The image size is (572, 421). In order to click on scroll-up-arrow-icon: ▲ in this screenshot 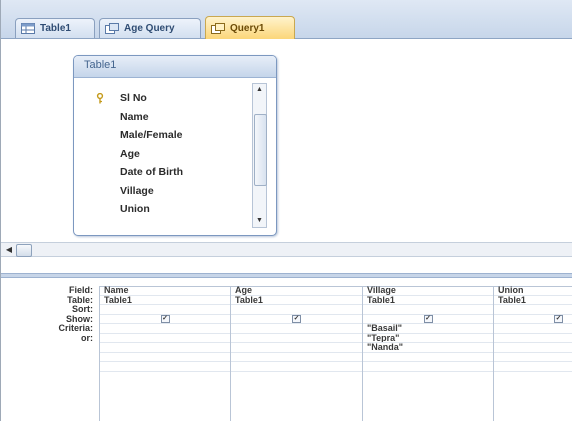, I will do `click(259, 90)`.